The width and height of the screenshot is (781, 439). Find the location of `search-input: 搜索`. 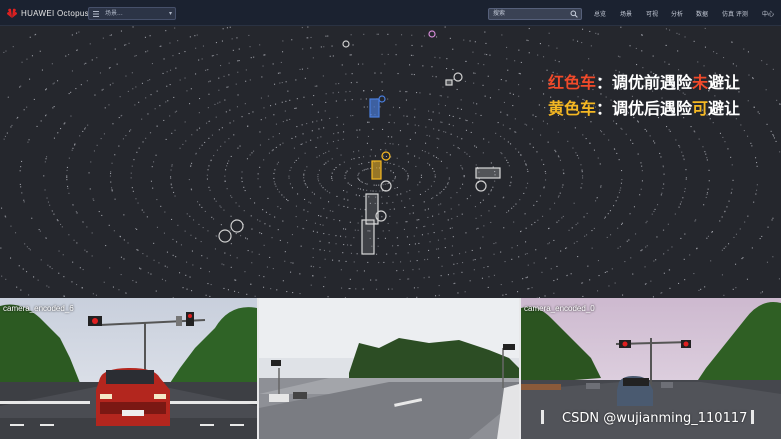

search-input: 搜索 is located at coordinates (535, 14).